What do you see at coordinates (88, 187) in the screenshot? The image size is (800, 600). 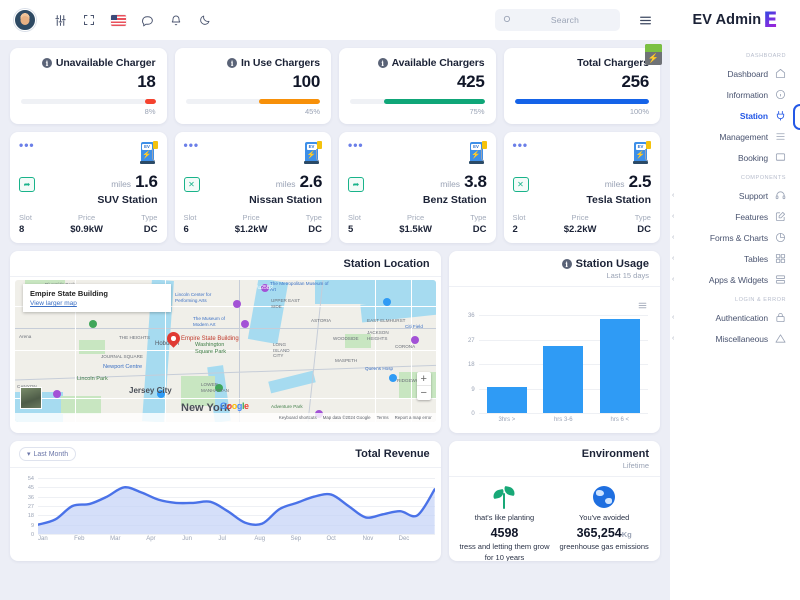 I see `station-card-suv: ••• ➦ miles1.6 SUV Station` at bounding box center [88, 187].